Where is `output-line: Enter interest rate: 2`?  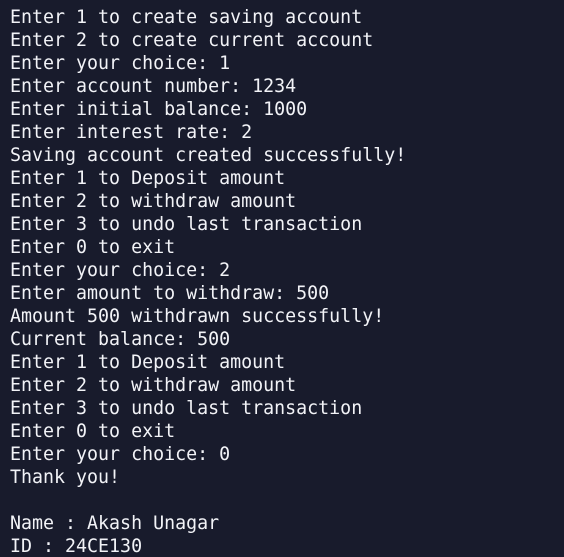
output-line: Enter interest rate: 2 is located at coordinates (131, 132).